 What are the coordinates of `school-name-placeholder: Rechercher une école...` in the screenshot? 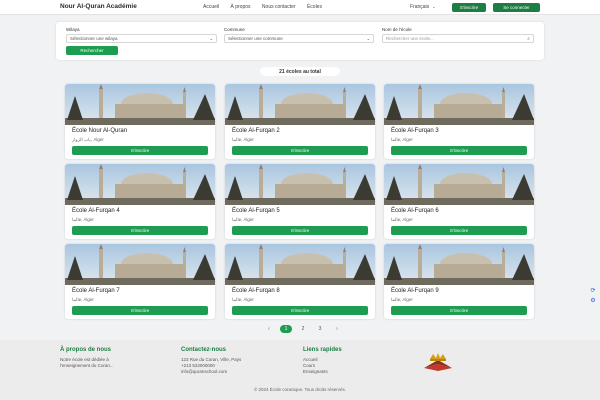 It's located at (410, 38).